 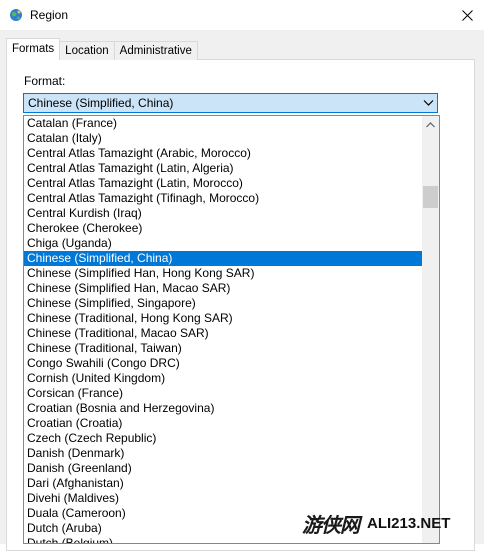 I want to click on chevron-down-icon, so click(x=428, y=103).